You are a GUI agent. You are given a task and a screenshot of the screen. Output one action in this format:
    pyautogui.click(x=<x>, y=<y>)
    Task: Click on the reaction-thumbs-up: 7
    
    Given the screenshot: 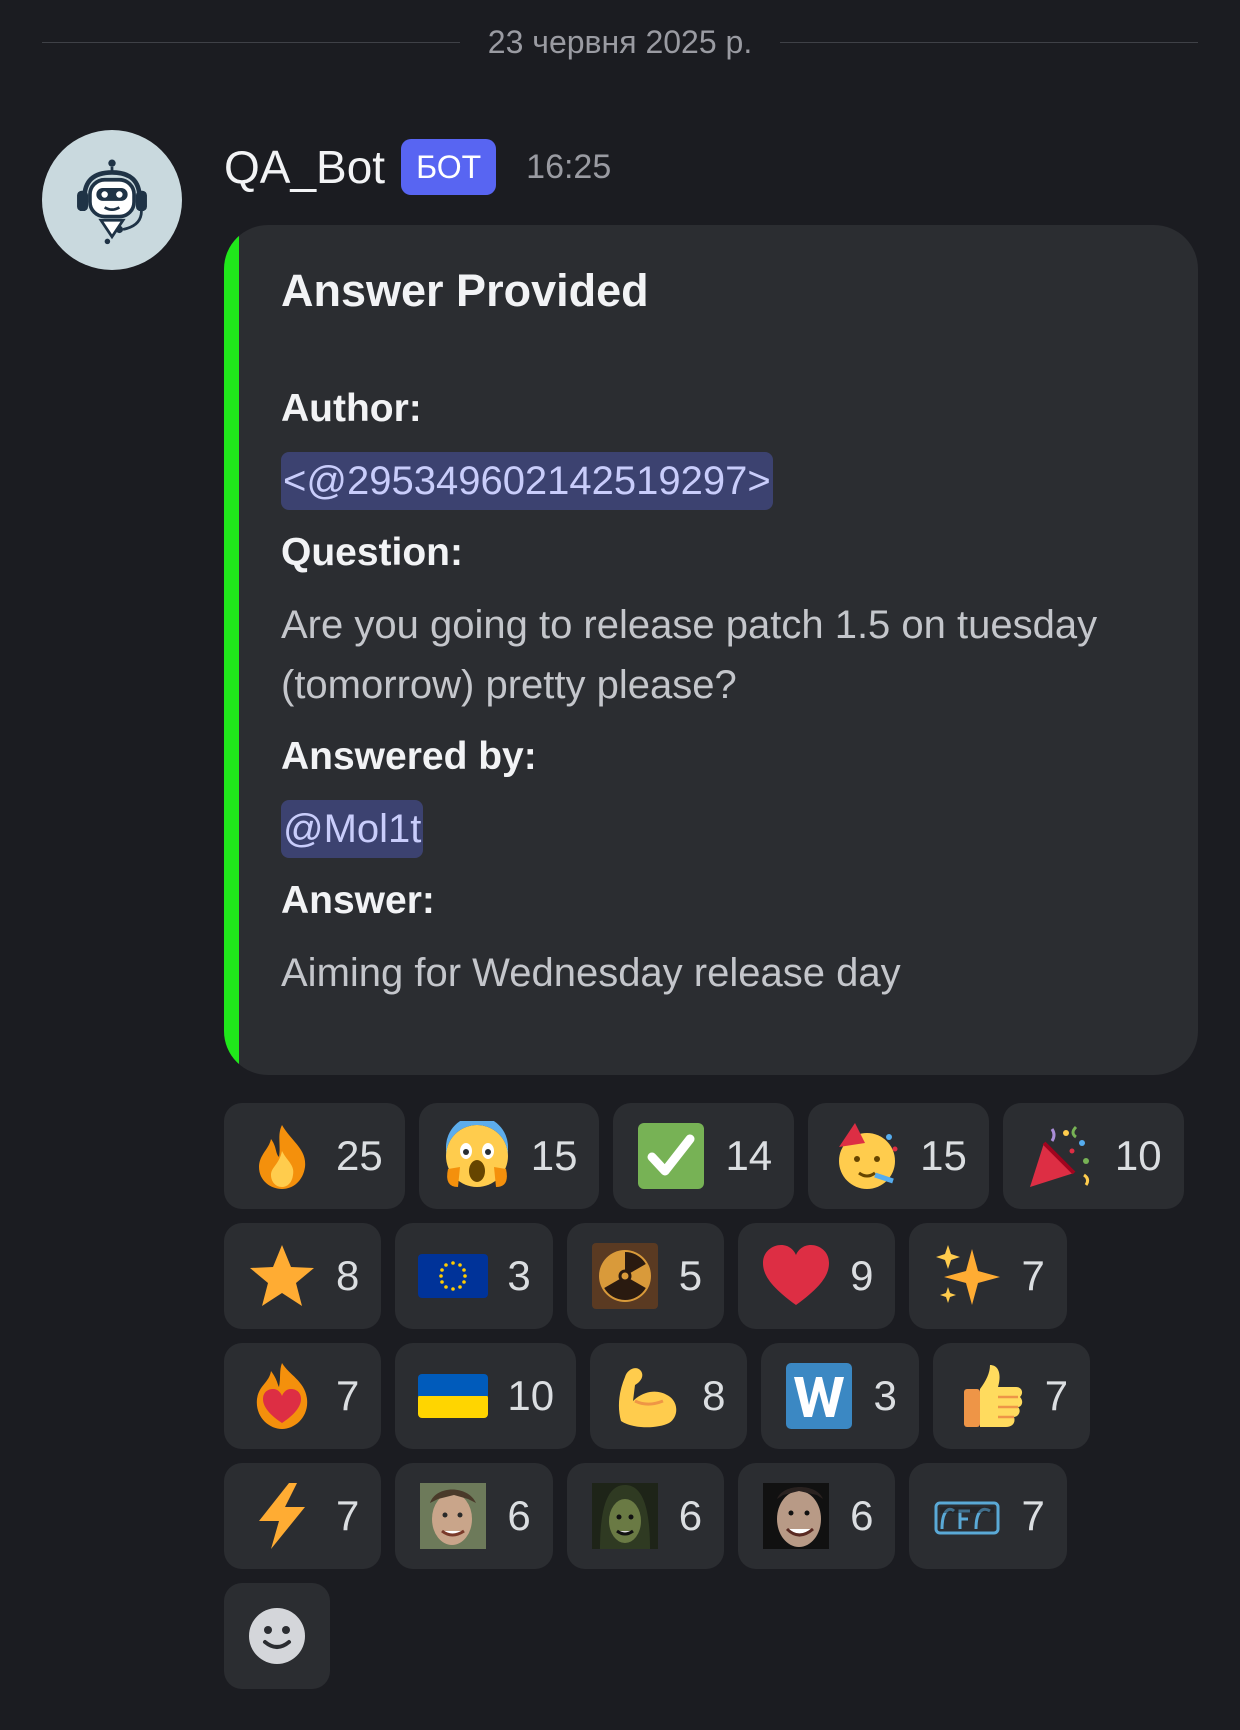 What is the action you would take?
    pyautogui.click(x=1011, y=1396)
    